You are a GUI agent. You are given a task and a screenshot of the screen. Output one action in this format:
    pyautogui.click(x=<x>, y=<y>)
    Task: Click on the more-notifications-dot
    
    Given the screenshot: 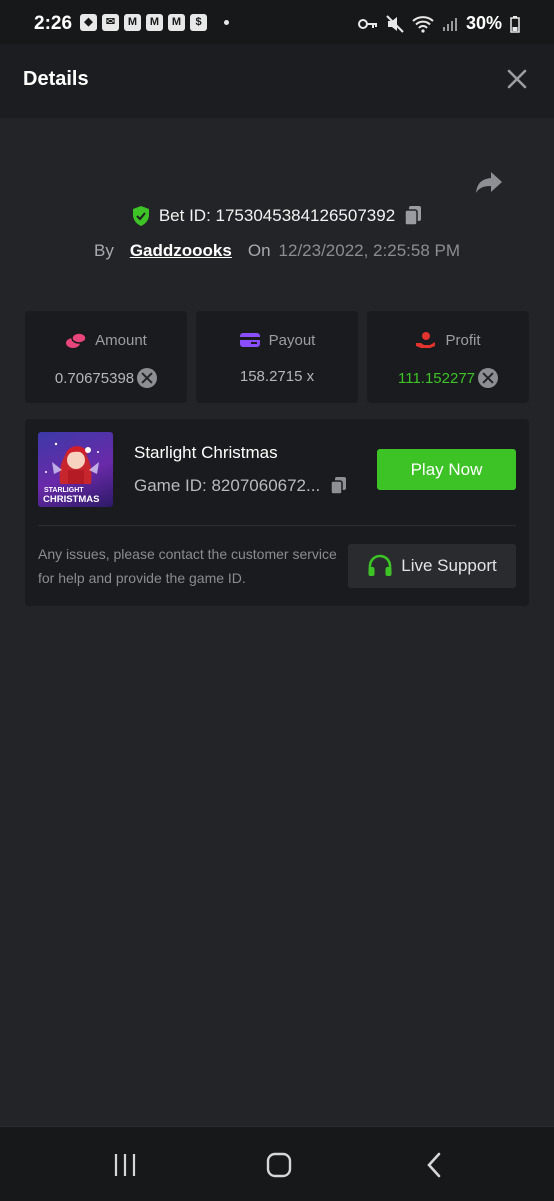 What is the action you would take?
    pyautogui.click(x=226, y=22)
    